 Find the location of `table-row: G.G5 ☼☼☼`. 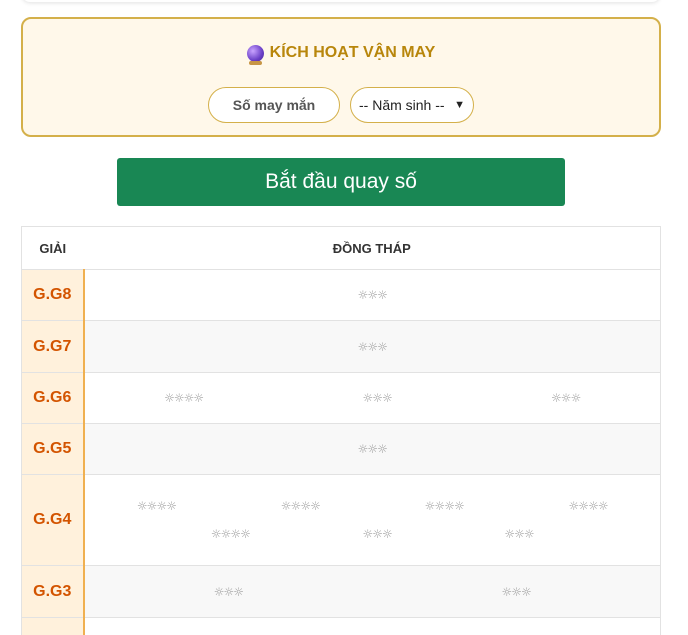

table-row: G.G5 ☼☼☼ is located at coordinates (341, 449).